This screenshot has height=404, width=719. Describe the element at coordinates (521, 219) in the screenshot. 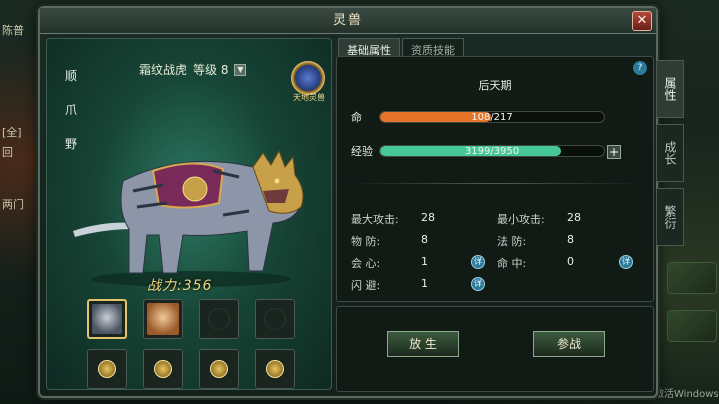

I see `stat-label: 最小攻击:` at that location.